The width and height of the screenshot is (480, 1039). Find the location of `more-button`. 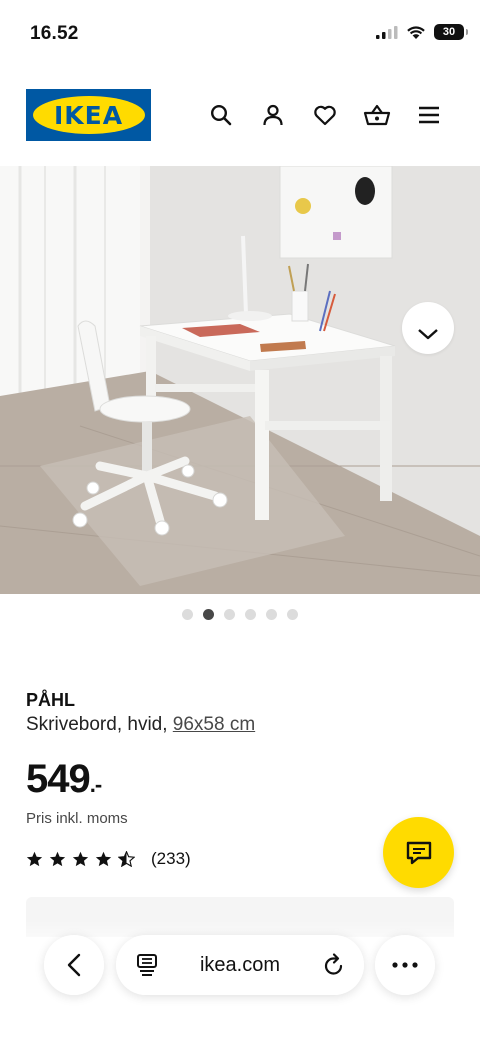

more-button is located at coordinates (405, 965).